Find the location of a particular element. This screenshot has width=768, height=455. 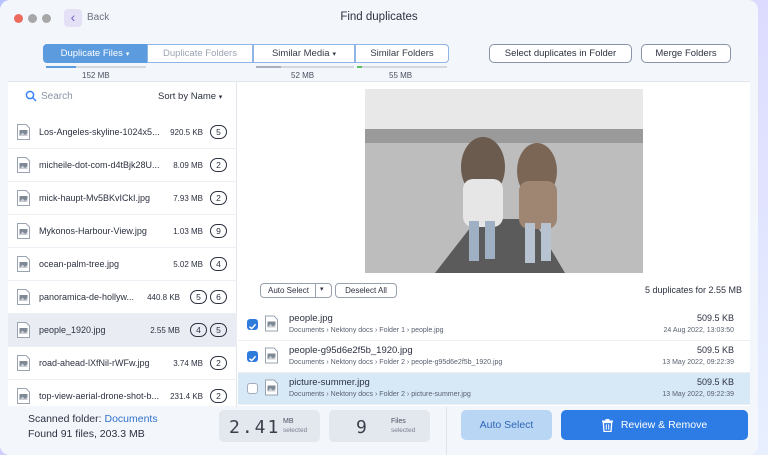

selected-size-sub: selected is located at coordinates (295, 430).